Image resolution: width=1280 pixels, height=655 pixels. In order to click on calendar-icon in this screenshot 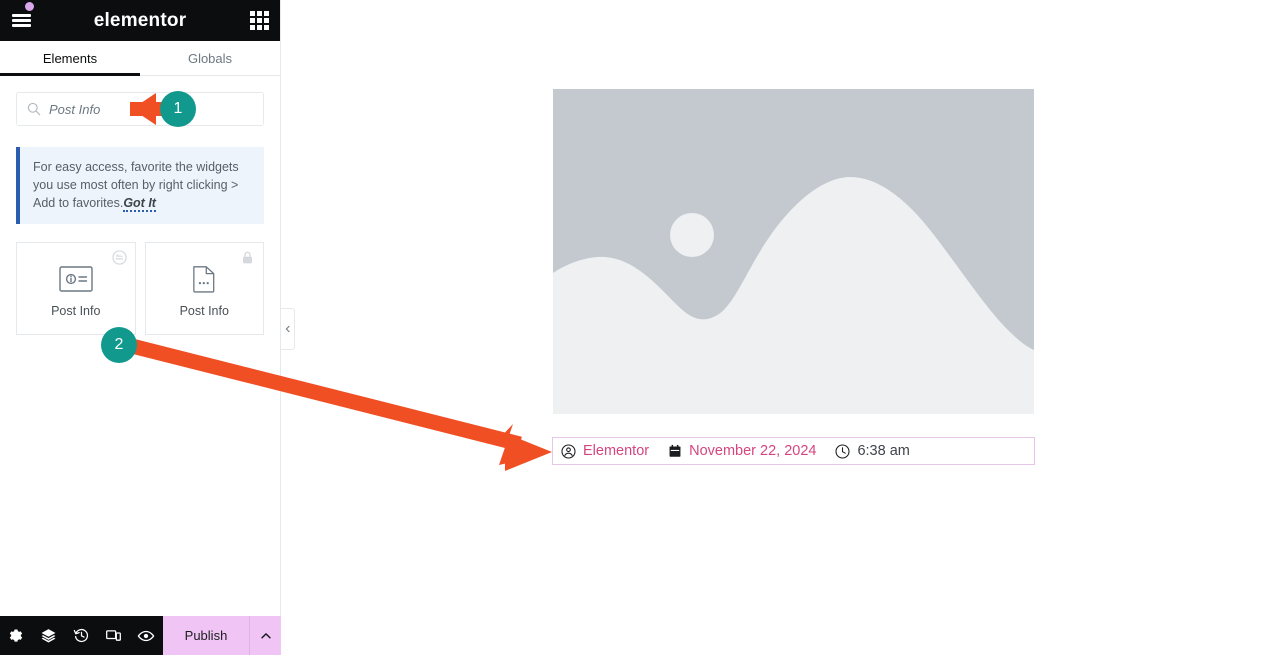, I will do `click(675, 451)`.